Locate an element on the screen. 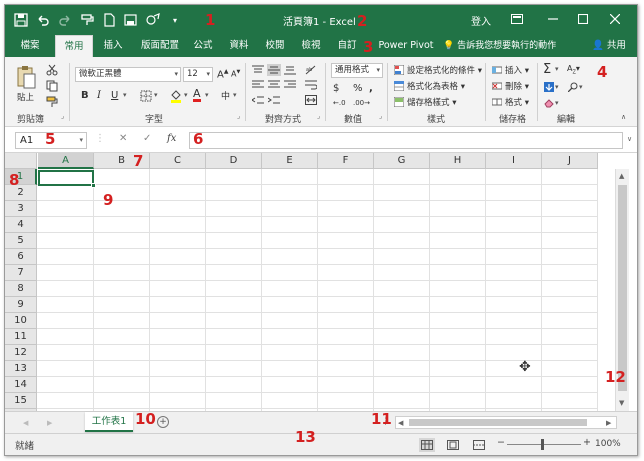 This screenshot has height=461, width=644. sort-filter-icon: AZ▾ is located at coordinates (573, 70).